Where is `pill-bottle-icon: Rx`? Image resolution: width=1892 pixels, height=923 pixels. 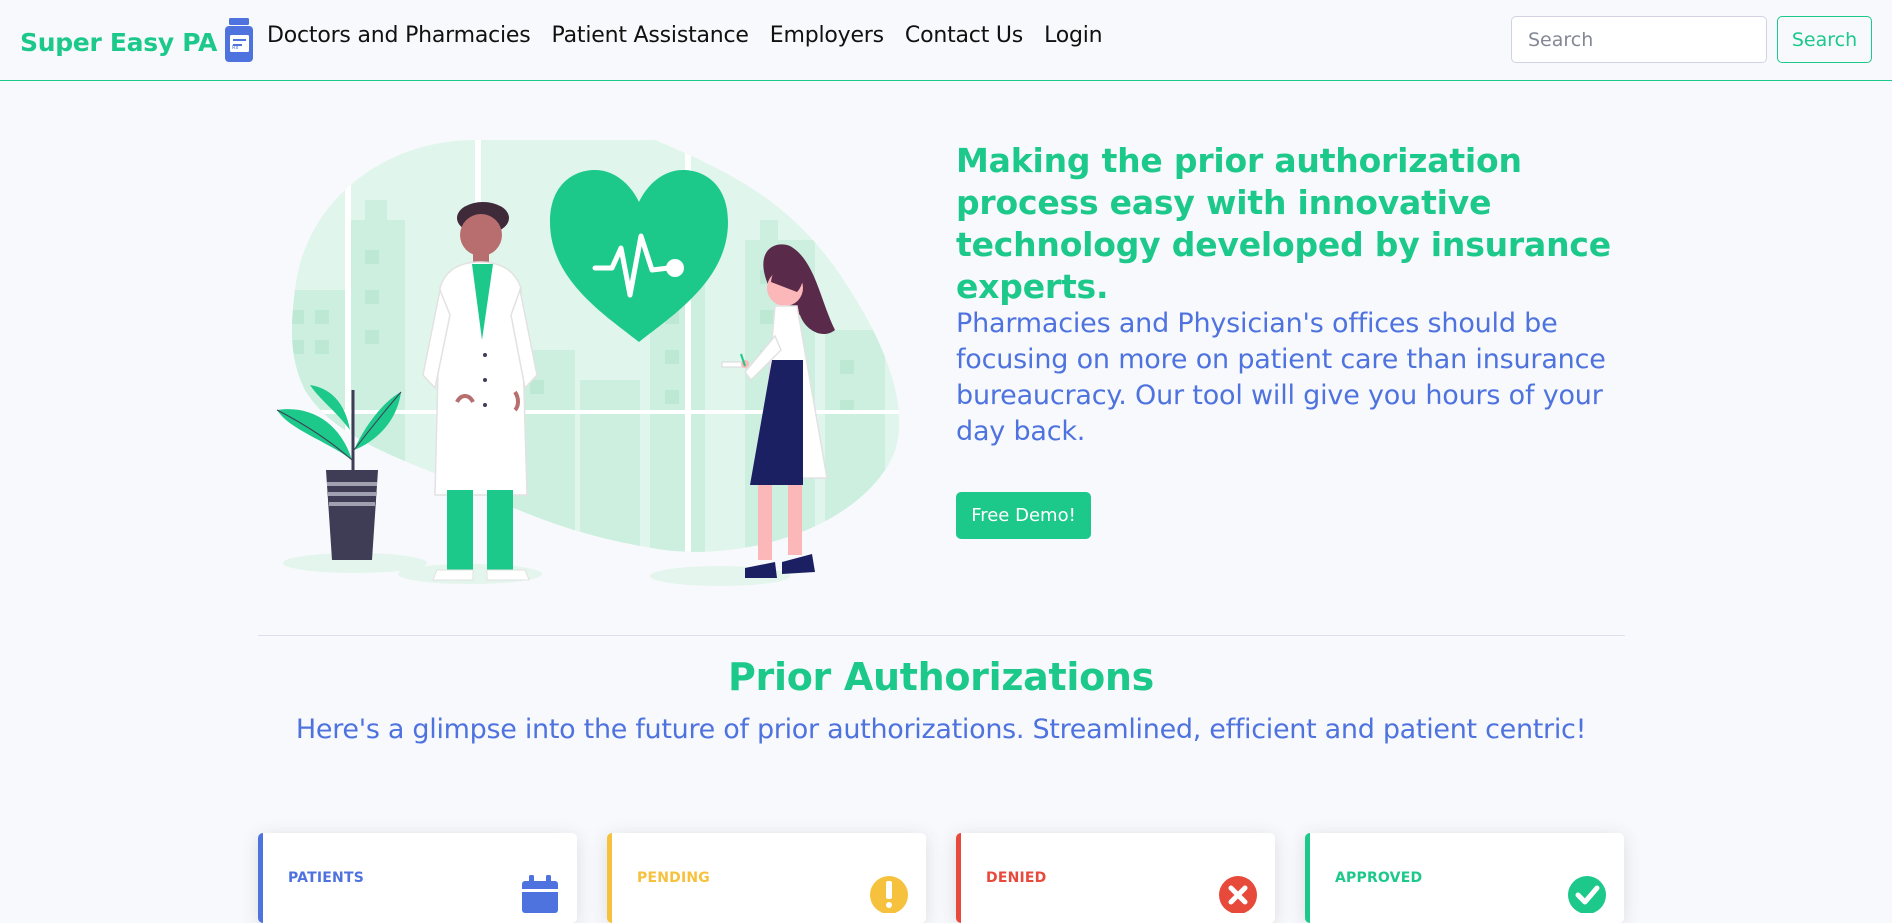 pill-bottle-icon: Rx is located at coordinates (239, 40).